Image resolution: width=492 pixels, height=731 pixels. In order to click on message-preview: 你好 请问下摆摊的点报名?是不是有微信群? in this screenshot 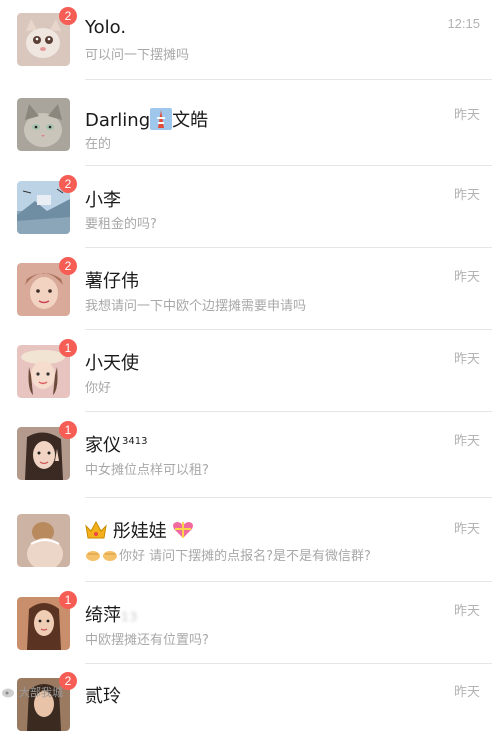, I will do `click(228, 555)`.